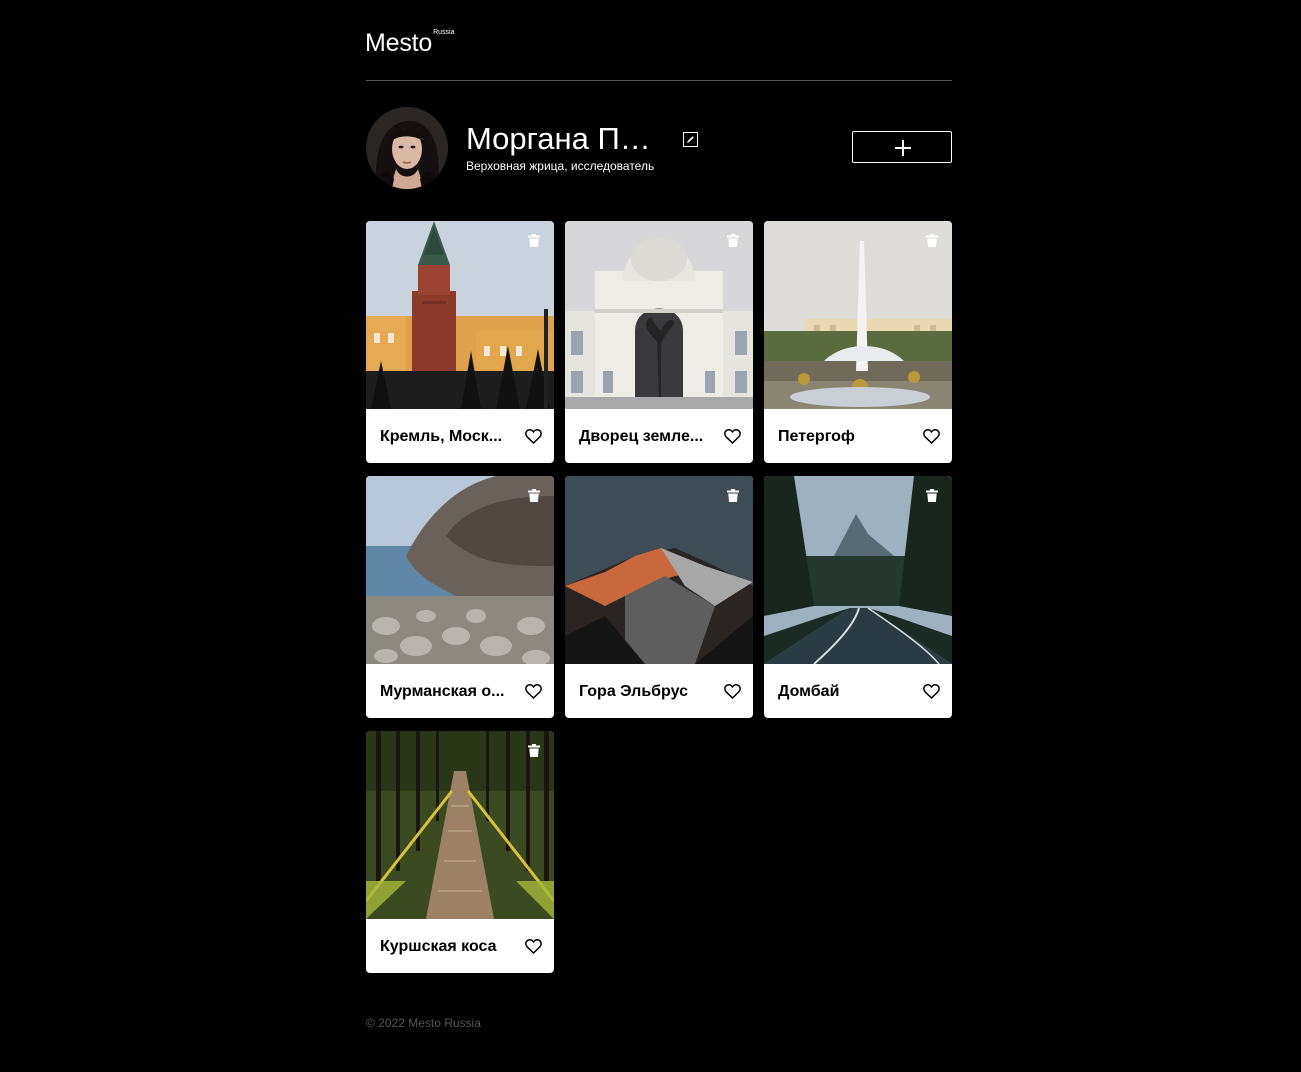 This screenshot has height=1072, width=1301. Describe the element at coordinates (399, 43) in the screenshot. I see `logo-text: Mesto` at that location.